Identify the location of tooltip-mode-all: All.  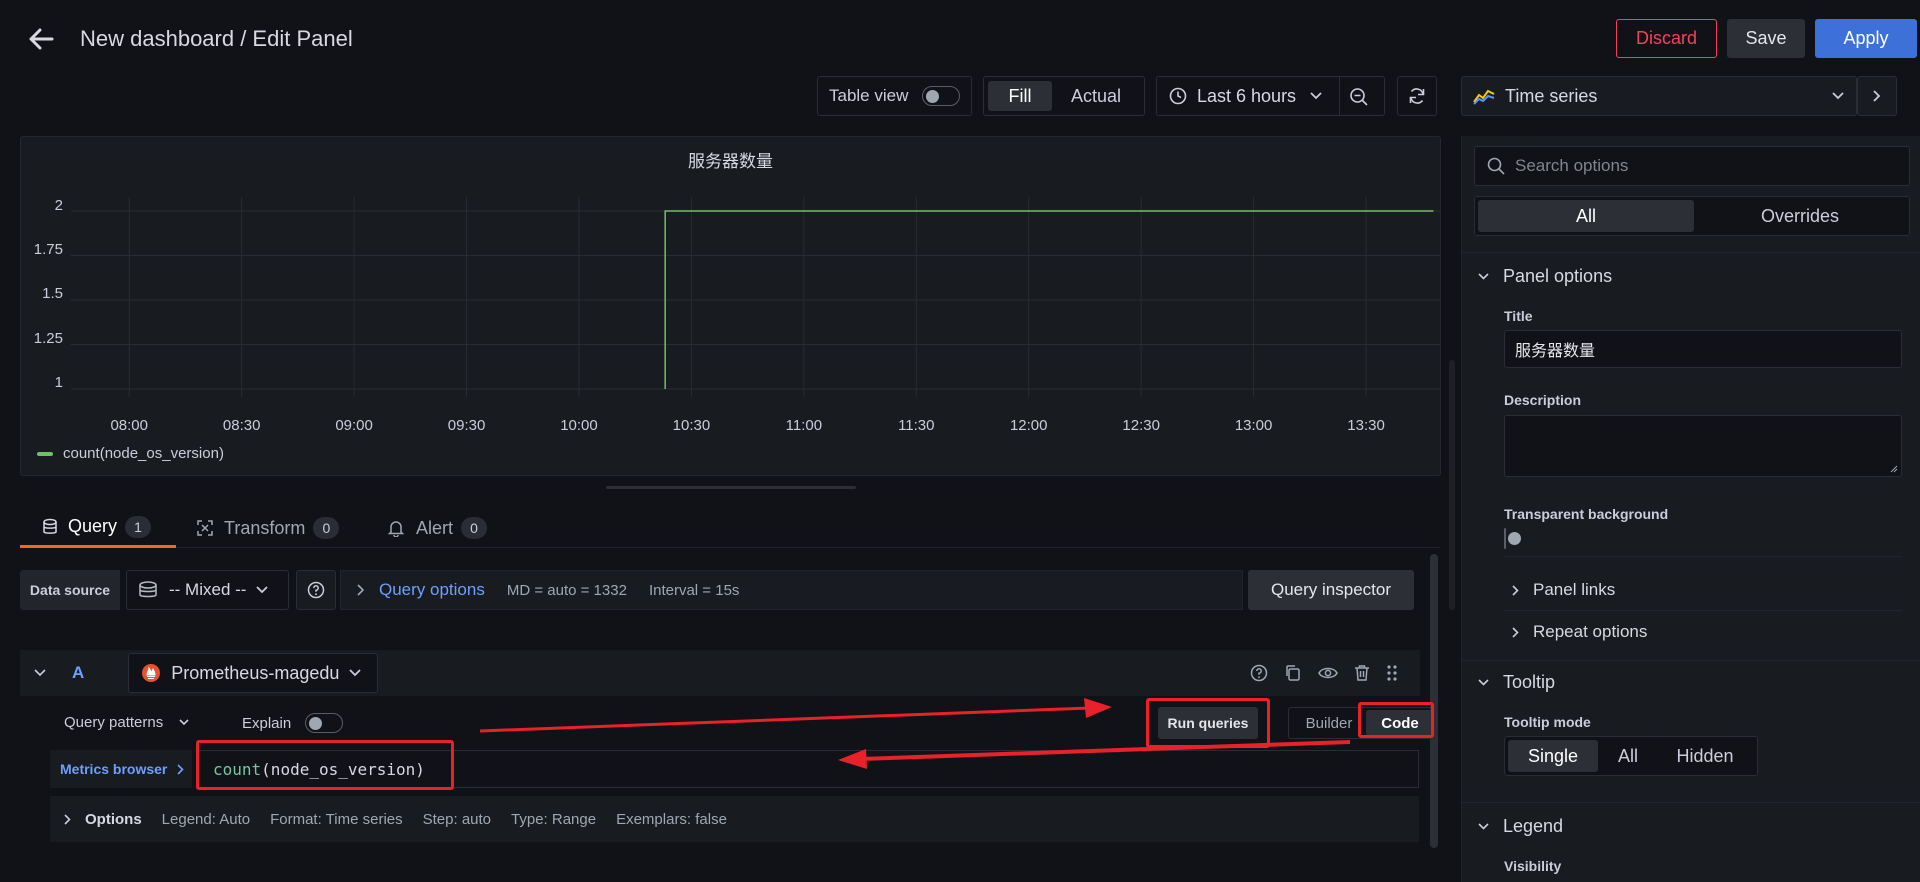
(1628, 756).